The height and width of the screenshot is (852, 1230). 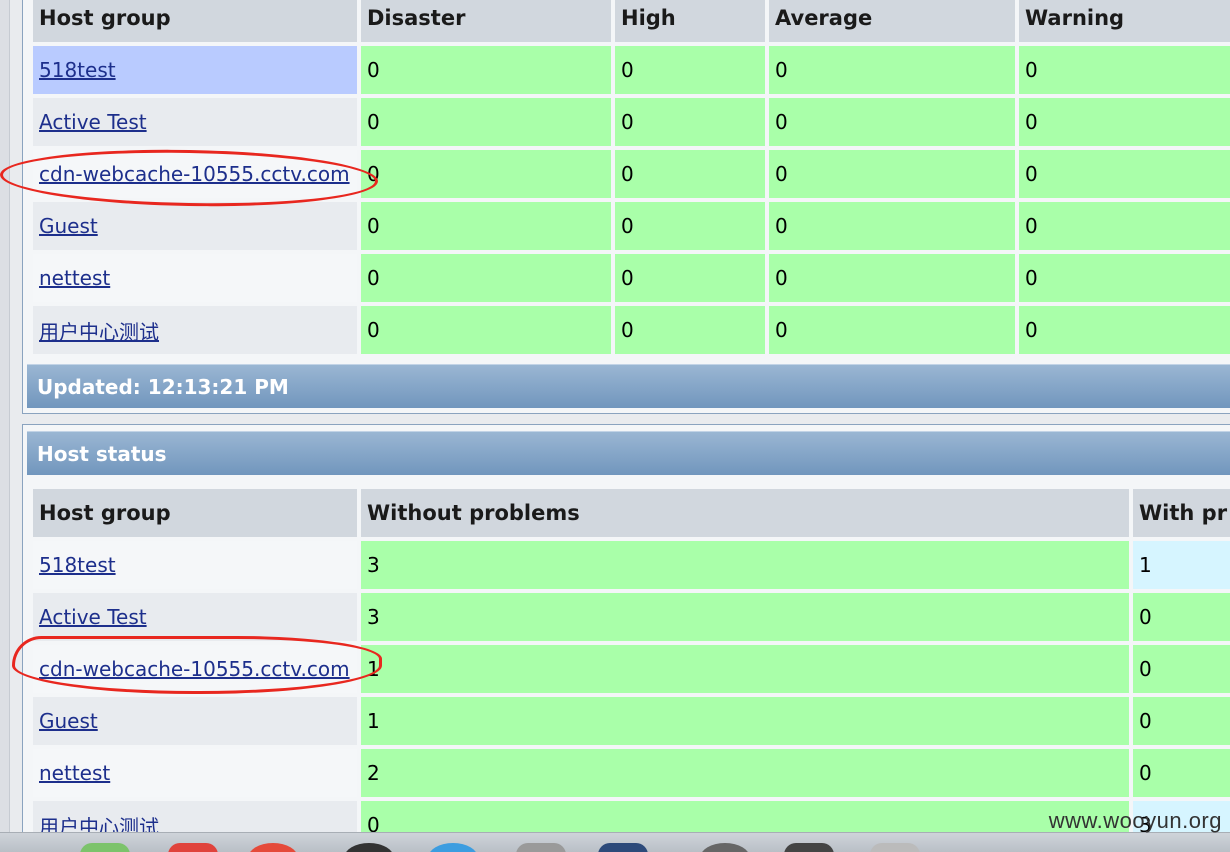 I want to click on host-group-link: 用户中心测试, so click(x=99, y=330).